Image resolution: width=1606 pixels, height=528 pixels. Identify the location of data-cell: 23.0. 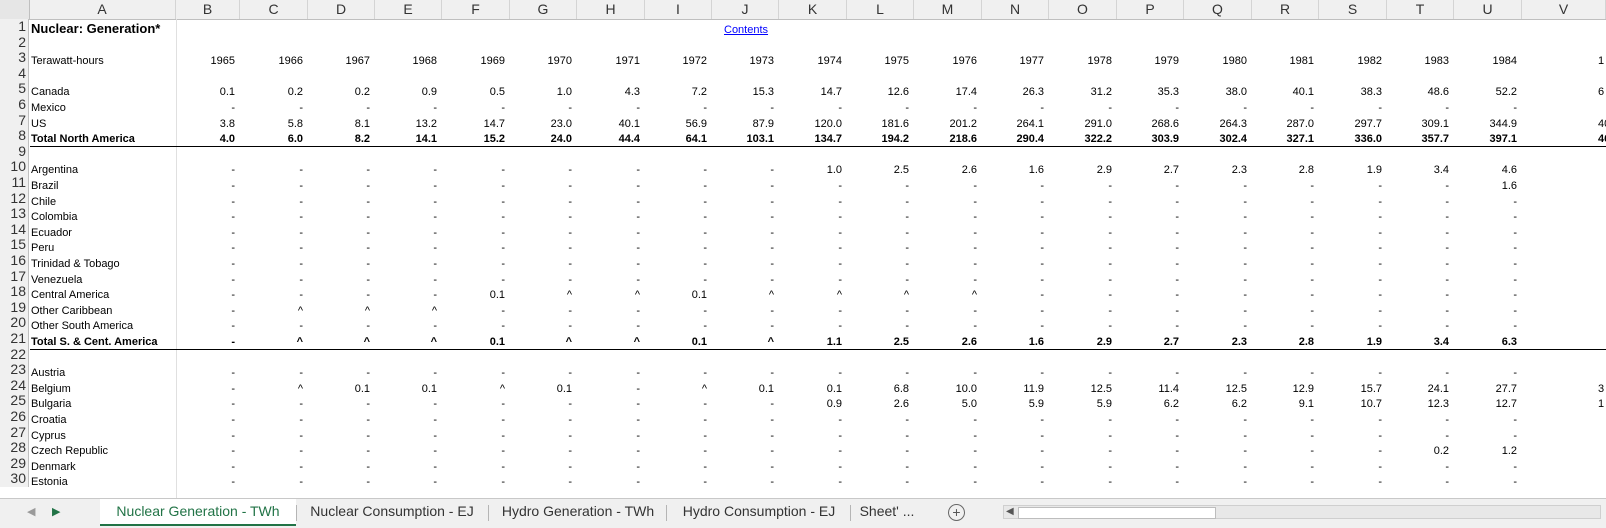
(542, 124).